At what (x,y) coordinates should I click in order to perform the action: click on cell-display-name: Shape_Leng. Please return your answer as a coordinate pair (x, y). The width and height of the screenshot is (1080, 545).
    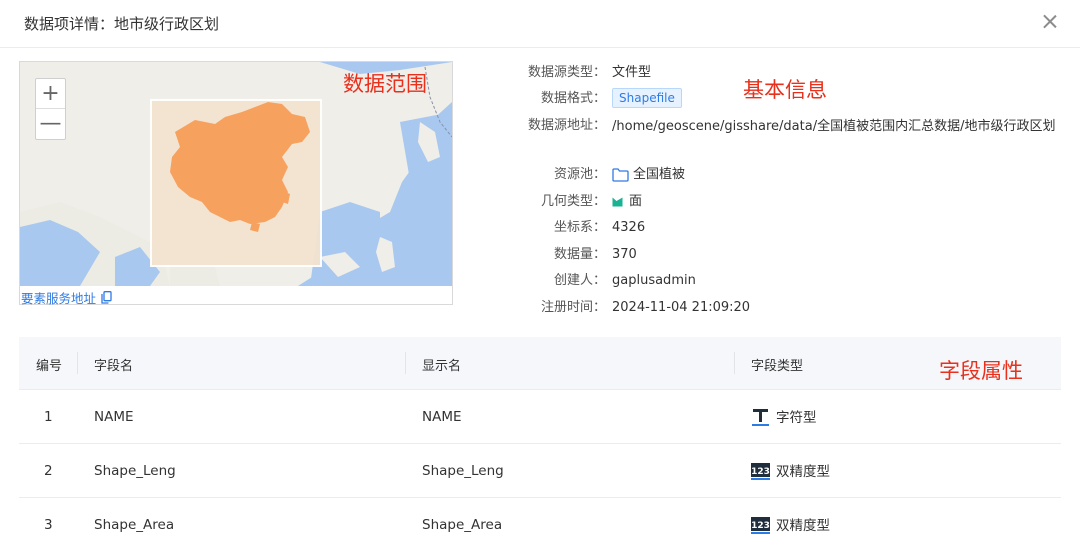
    Looking at the image, I should click on (463, 471).